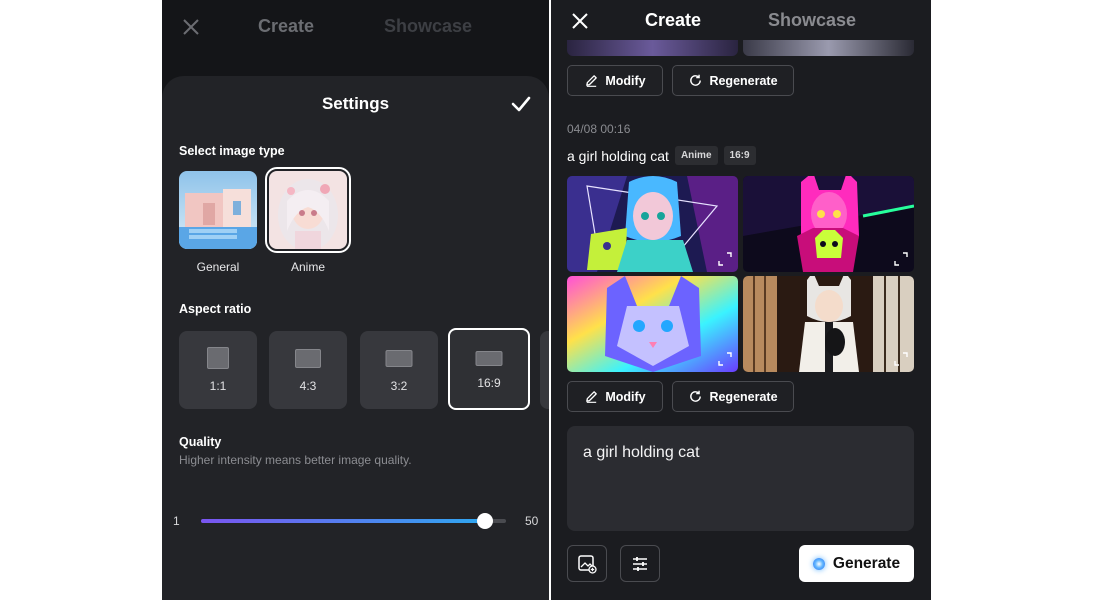  What do you see at coordinates (308, 386) in the screenshot?
I see `ratio-label: 4:3` at bounding box center [308, 386].